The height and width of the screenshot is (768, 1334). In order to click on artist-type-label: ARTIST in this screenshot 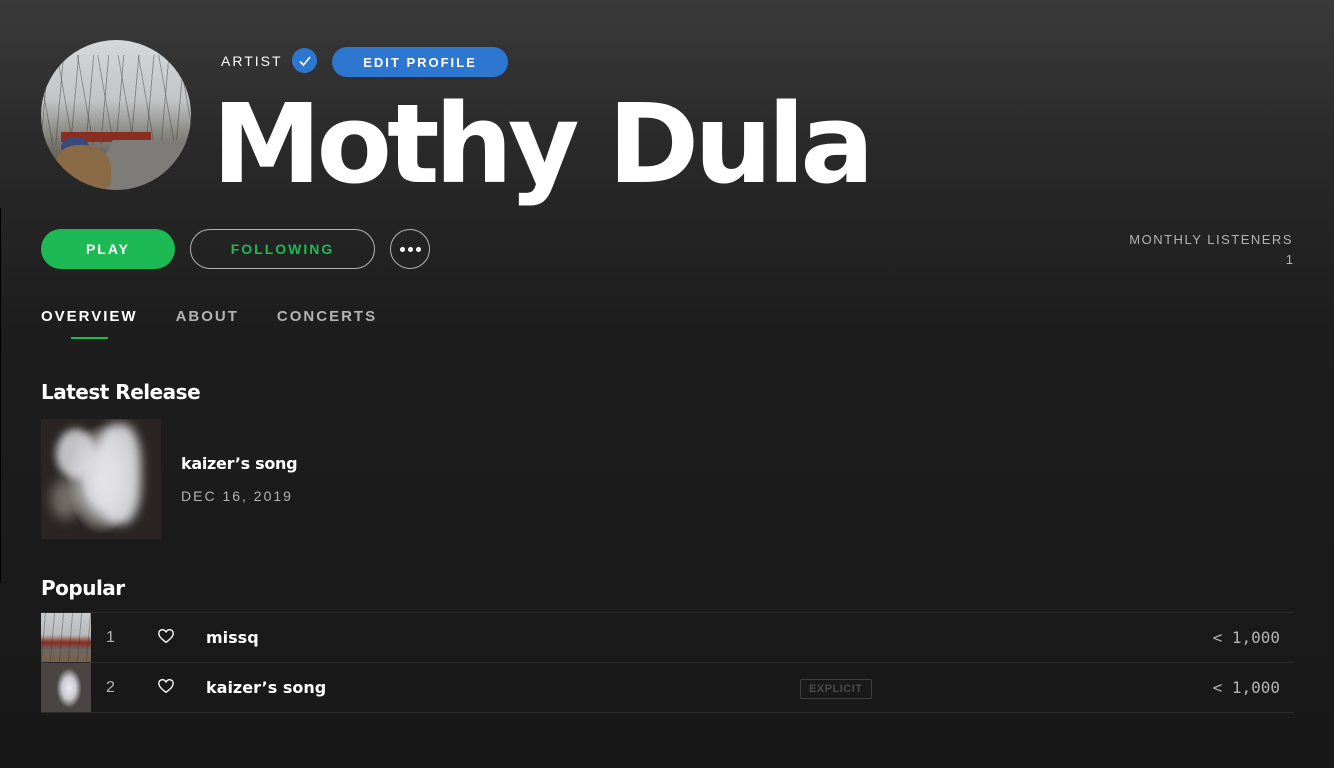, I will do `click(252, 61)`.